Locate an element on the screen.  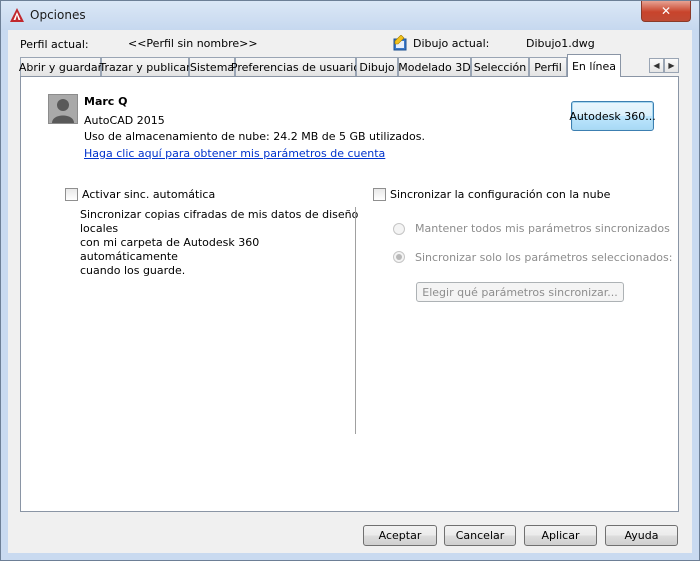
sync-all-radio is located at coordinates (399, 229).